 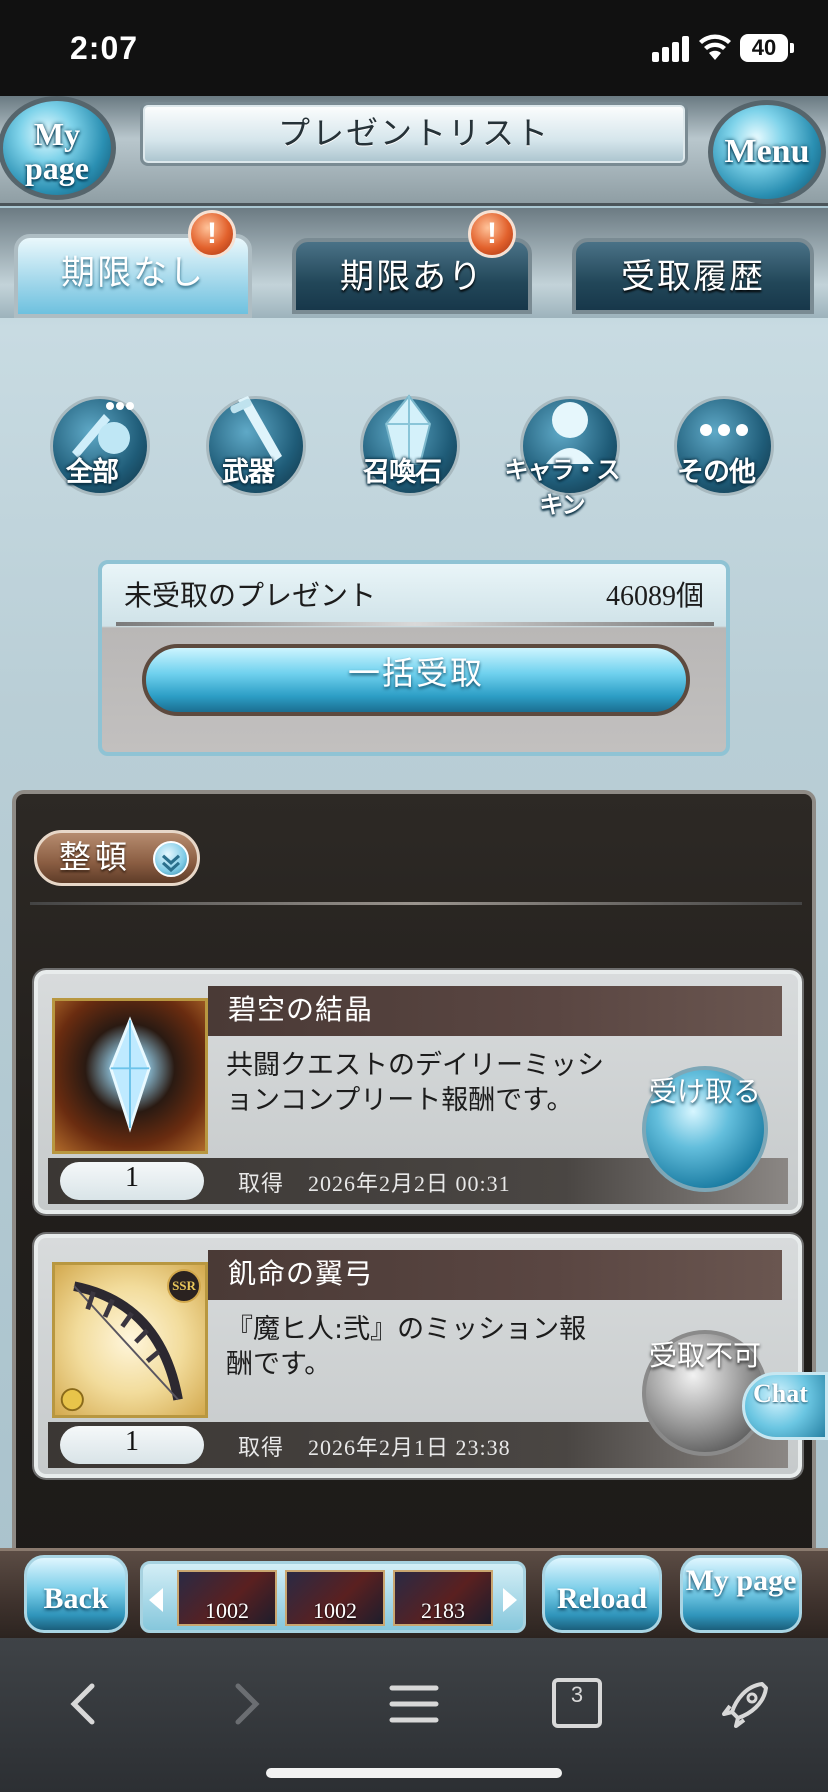 What do you see at coordinates (562, 487) in the screenshot?
I see `category-label: キャラ・スキン` at bounding box center [562, 487].